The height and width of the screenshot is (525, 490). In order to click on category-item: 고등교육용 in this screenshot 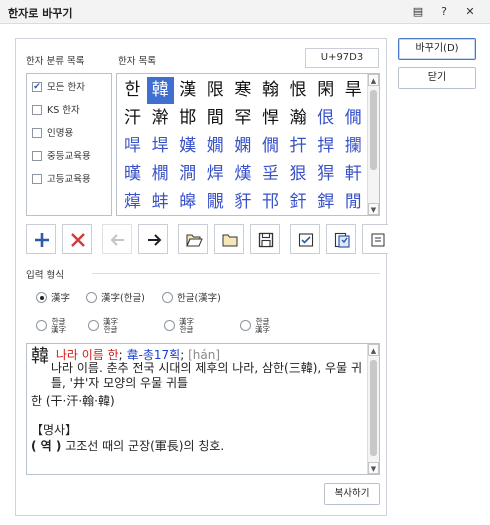, I will do `click(61, 180)`.